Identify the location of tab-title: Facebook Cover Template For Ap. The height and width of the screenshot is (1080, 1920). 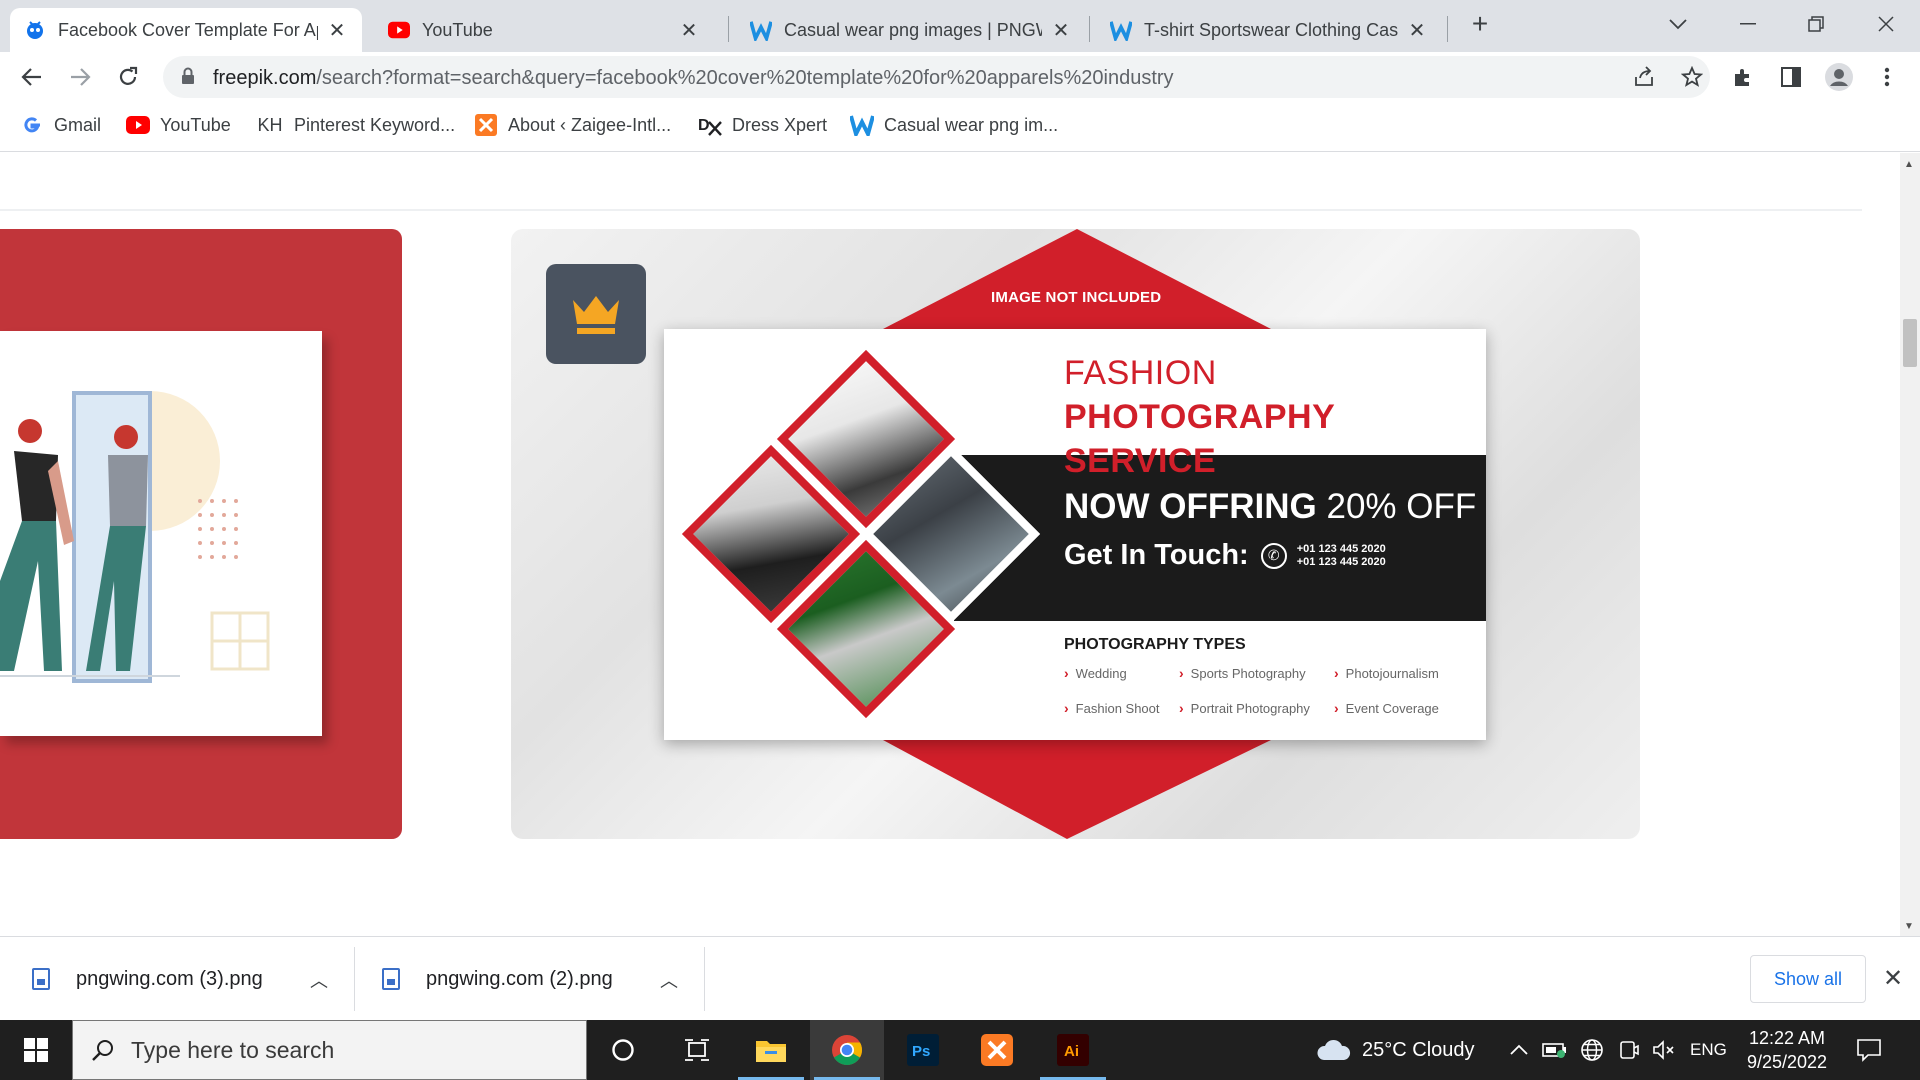
(188, 29).